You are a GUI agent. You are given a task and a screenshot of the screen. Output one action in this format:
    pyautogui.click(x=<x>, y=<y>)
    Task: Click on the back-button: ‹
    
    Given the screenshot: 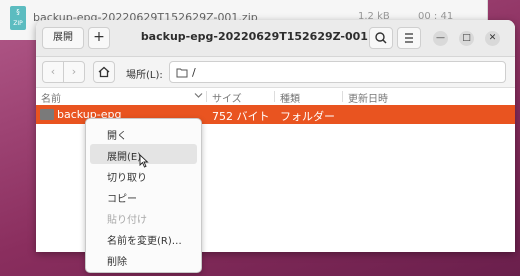 What is the action you would take?
    pyautogui.click(x=53, y=72)
    